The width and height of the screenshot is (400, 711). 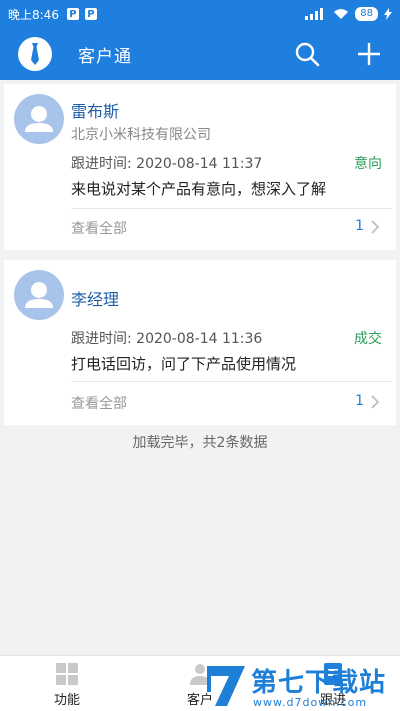 I want to click on d7-logo-icon, so click(x=226, y=686).